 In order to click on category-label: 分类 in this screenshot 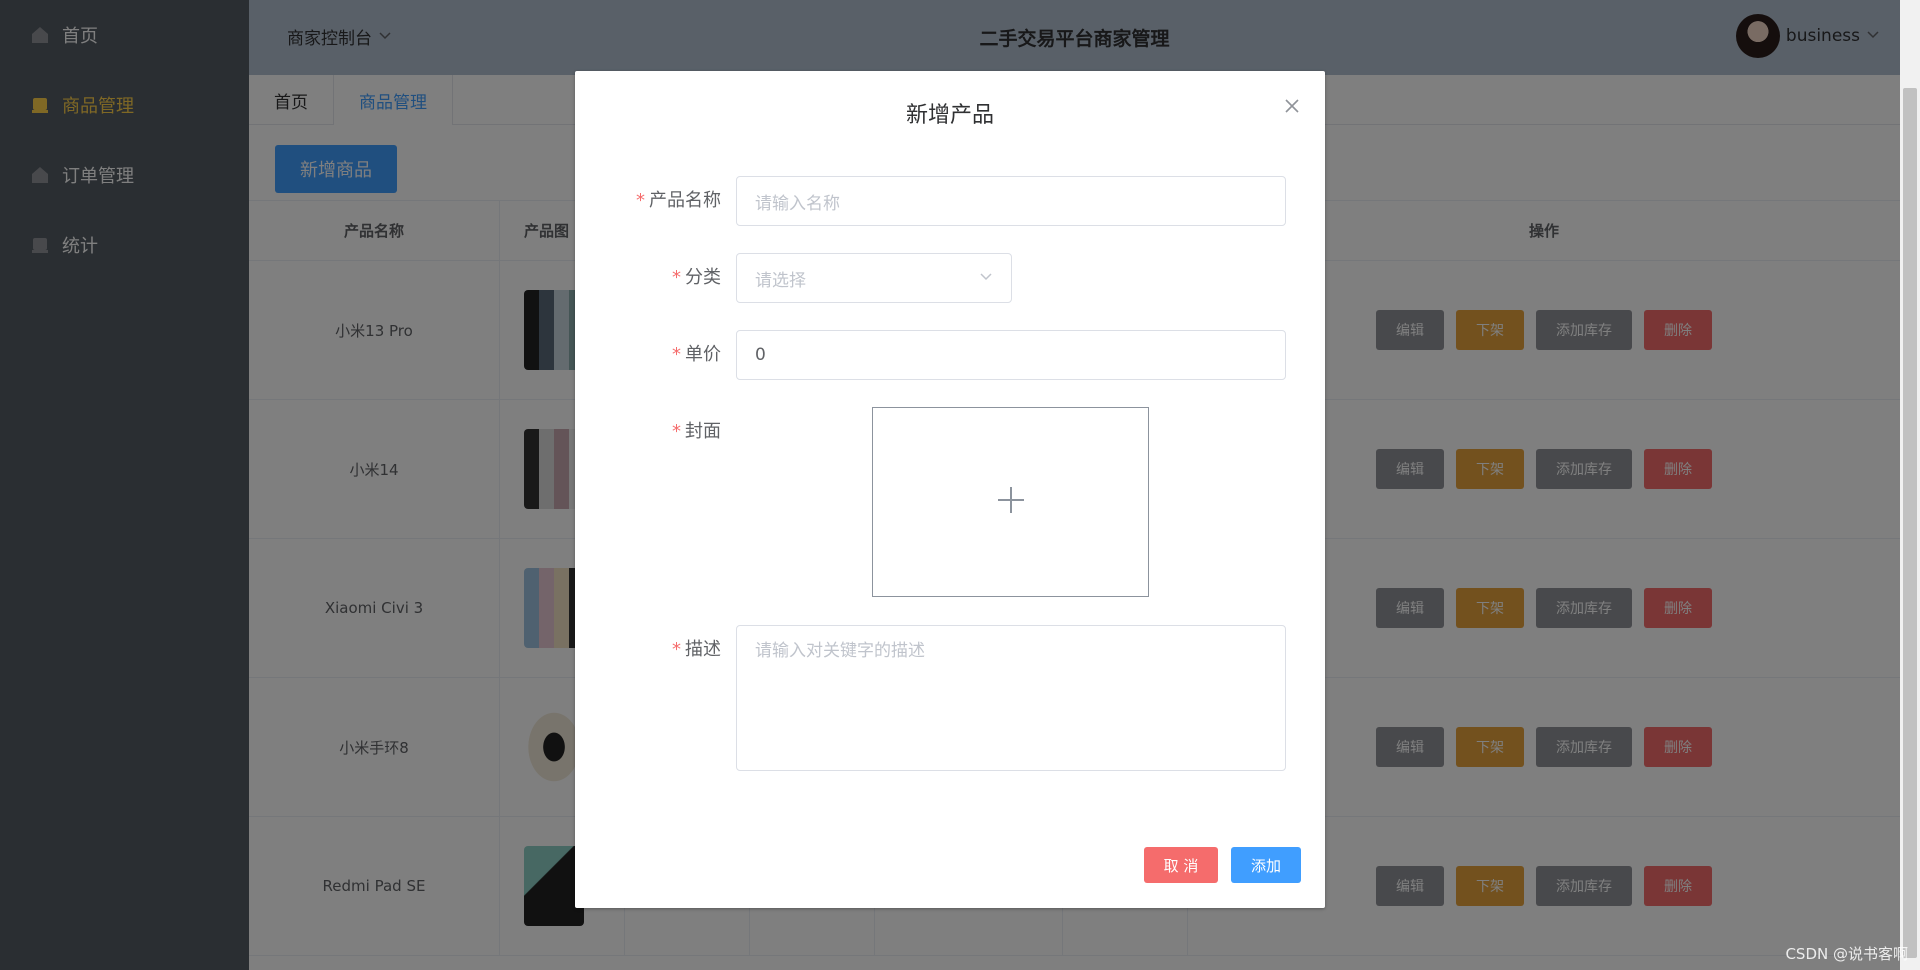, I will do `click(703, 277)`.